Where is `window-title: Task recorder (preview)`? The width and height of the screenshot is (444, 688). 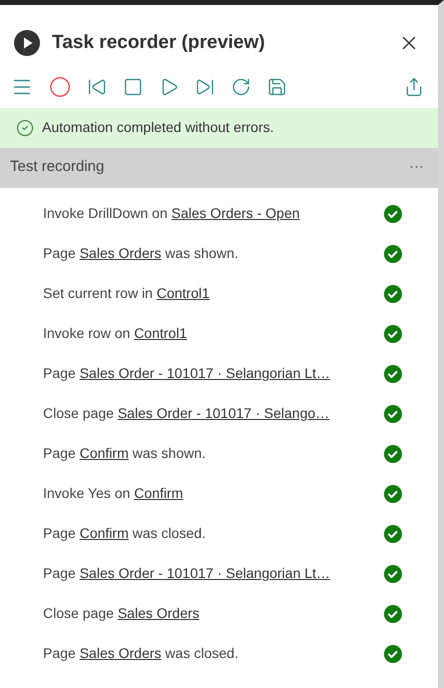 window-title: Task recorder (preview) is located at coordinates (158, 43).